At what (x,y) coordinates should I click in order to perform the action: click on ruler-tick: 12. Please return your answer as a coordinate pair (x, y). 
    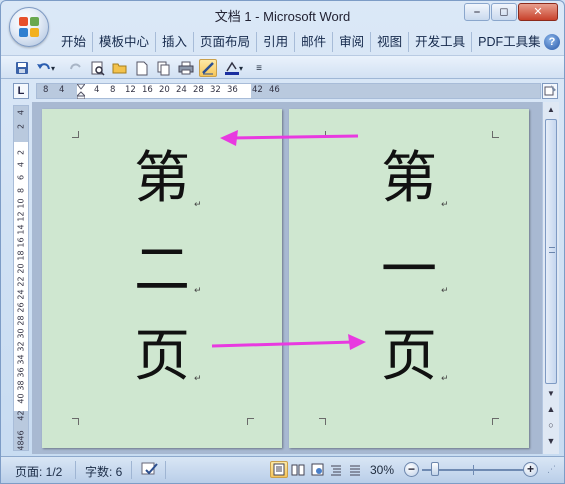
    Looking at the image, I should click on (130, 90).